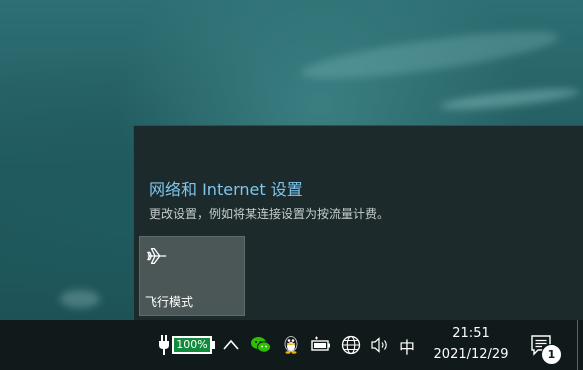  What do you see at coordinates (471, 333) in the screenshot?
I see `clock-time: 21:51` at bounding box center [471, 333].